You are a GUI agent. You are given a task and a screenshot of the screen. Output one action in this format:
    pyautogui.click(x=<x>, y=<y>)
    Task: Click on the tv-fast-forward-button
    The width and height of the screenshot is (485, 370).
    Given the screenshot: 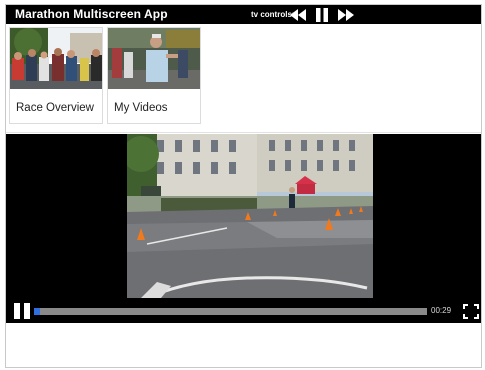 What is the action you would take?
    pyautogui.click(x=346, y=14)
    